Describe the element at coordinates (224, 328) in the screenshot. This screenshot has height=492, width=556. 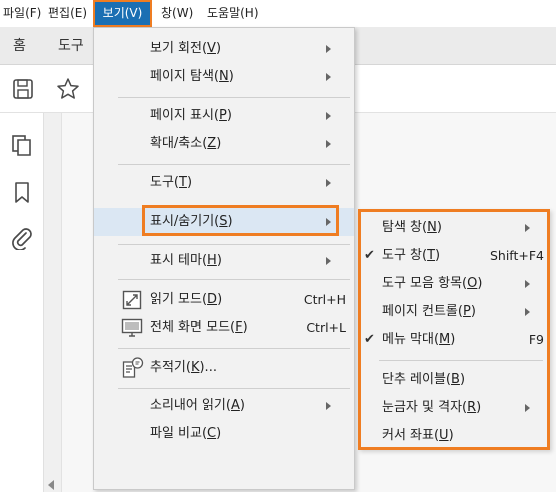
I see `menu-item-full-screen: 전체 화면 모드(F) Ctrl+L` at that location.